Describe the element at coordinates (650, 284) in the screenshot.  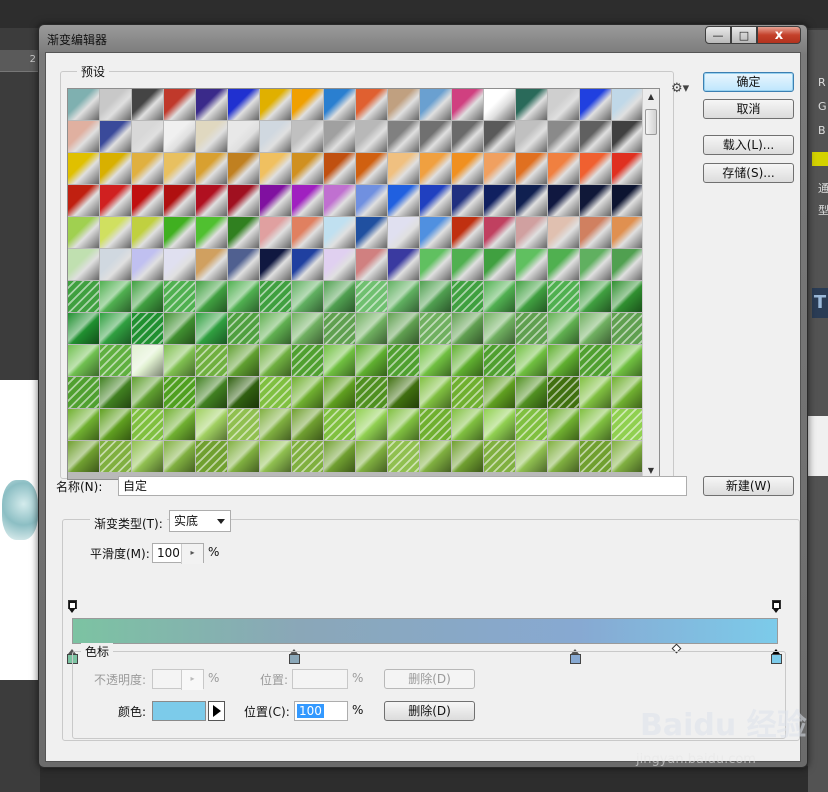
I see `presets-scrollbar: ▲ ▼` at that location.